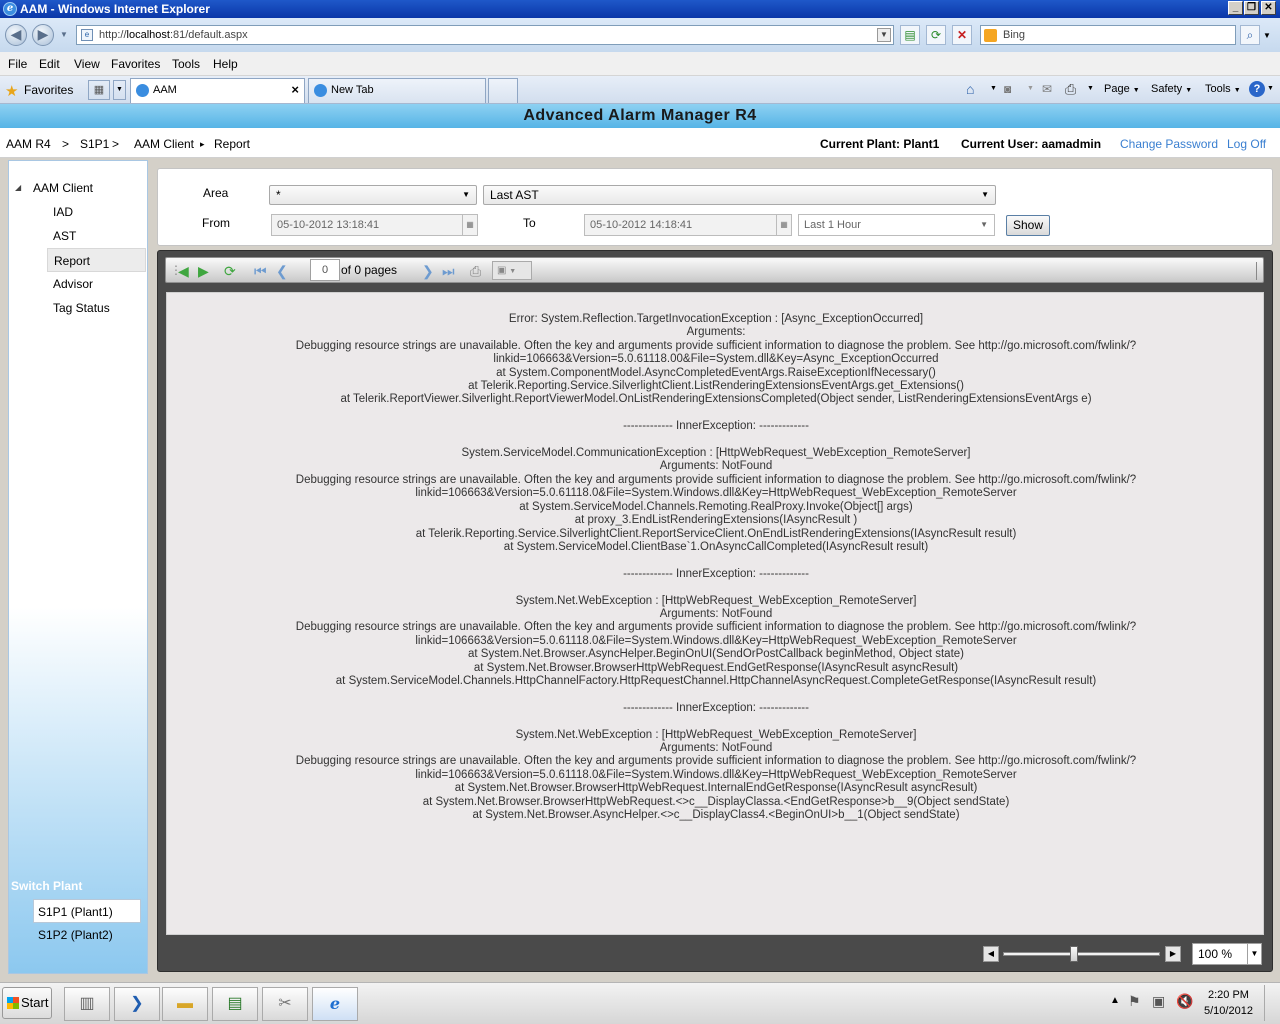 The height and width of the screenshot is (1024, 1280). What do you see at coordinates (119, 90) in the screenshot?
I see `tab-list-dropdown: ▼` at bounding box center [119, 90].